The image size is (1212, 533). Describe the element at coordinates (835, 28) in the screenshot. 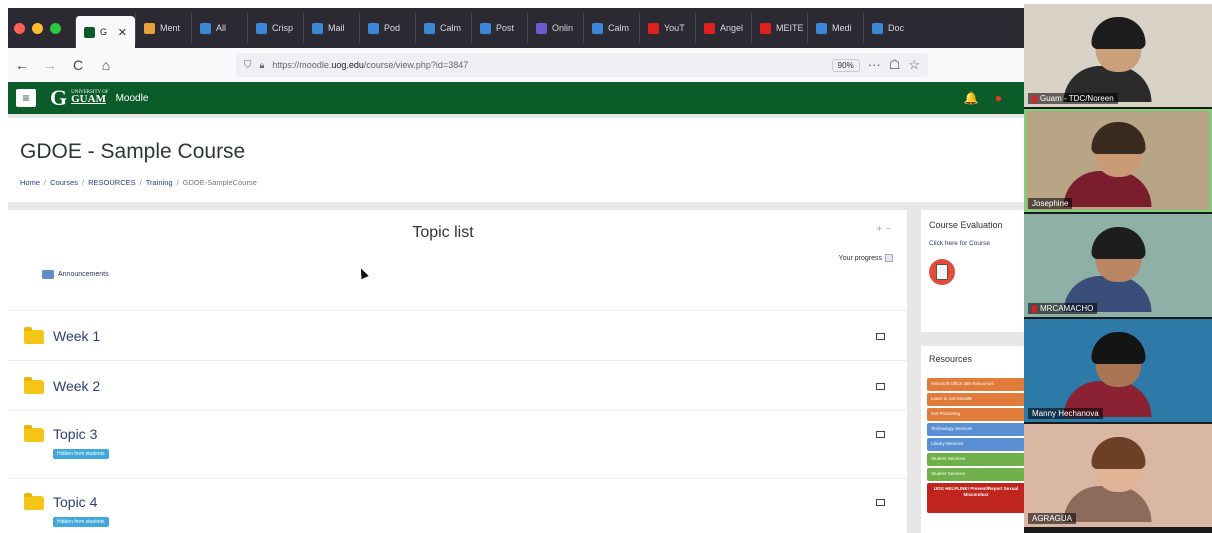

I see `browser-tab: Medi` at that location.